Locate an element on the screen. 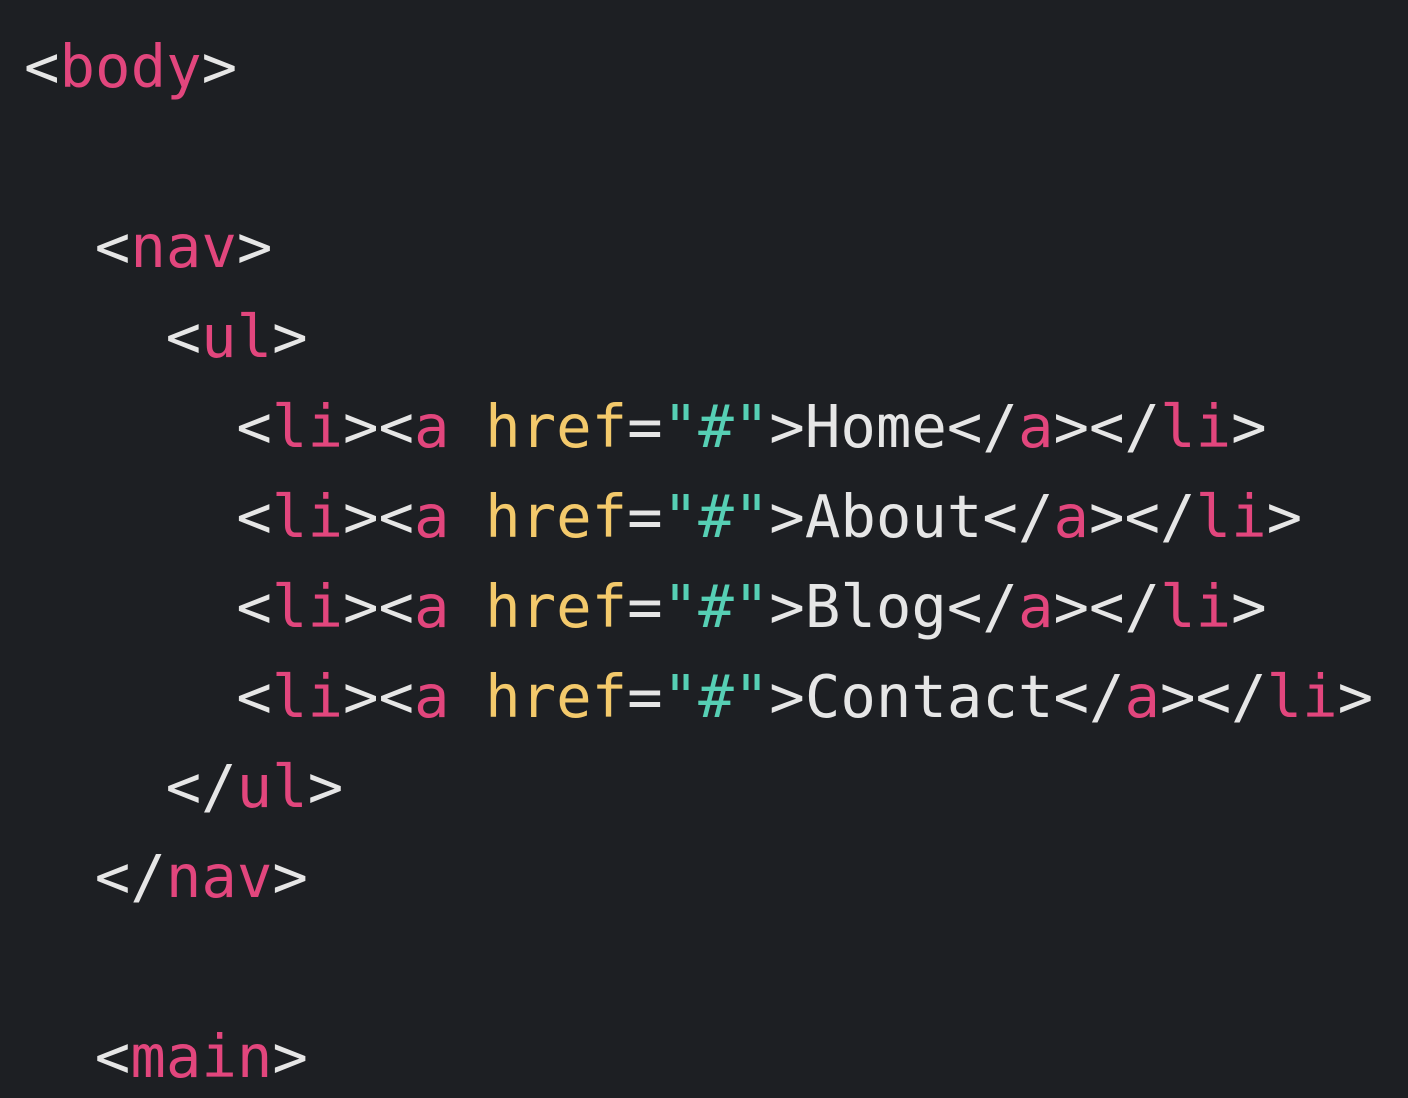 The image size is (1408, 1098). code-line: <li><a href="#">Blog</a></li> is located at coordinates (645, 607).